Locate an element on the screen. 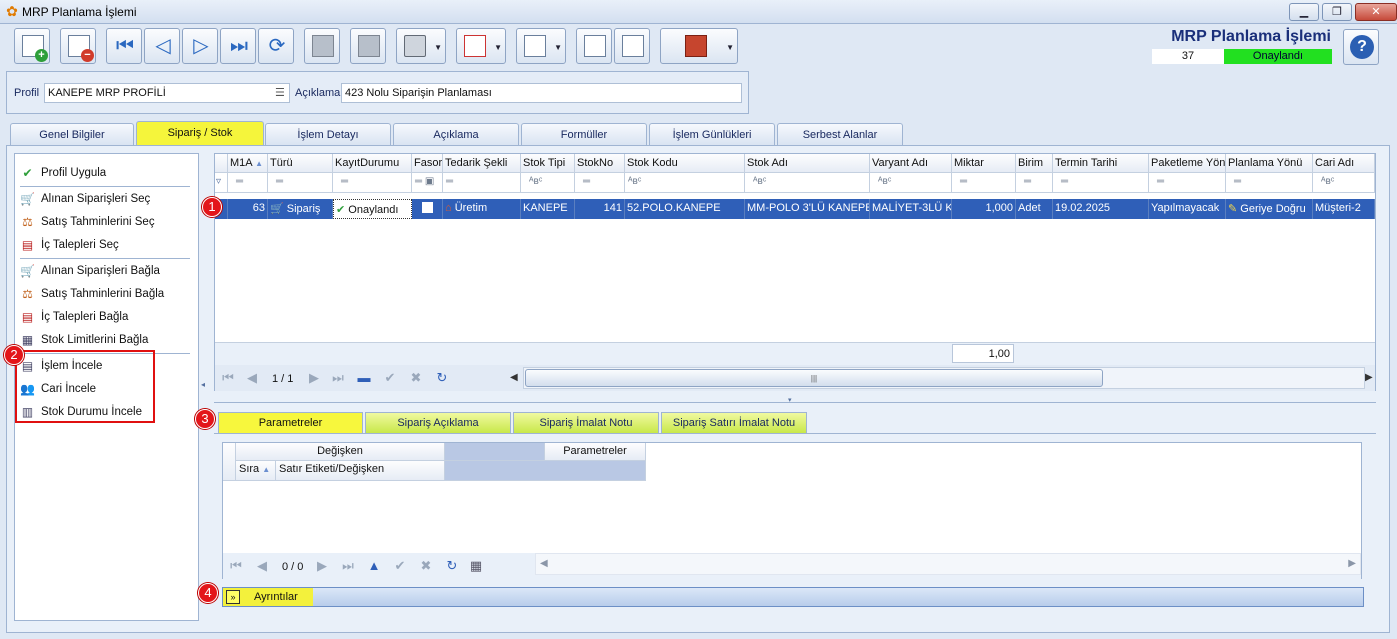 Image resolution: width=1397 pixels, height=639 pixels. filter-funnel-icon: ▿ is located at coordinates (221, 183).